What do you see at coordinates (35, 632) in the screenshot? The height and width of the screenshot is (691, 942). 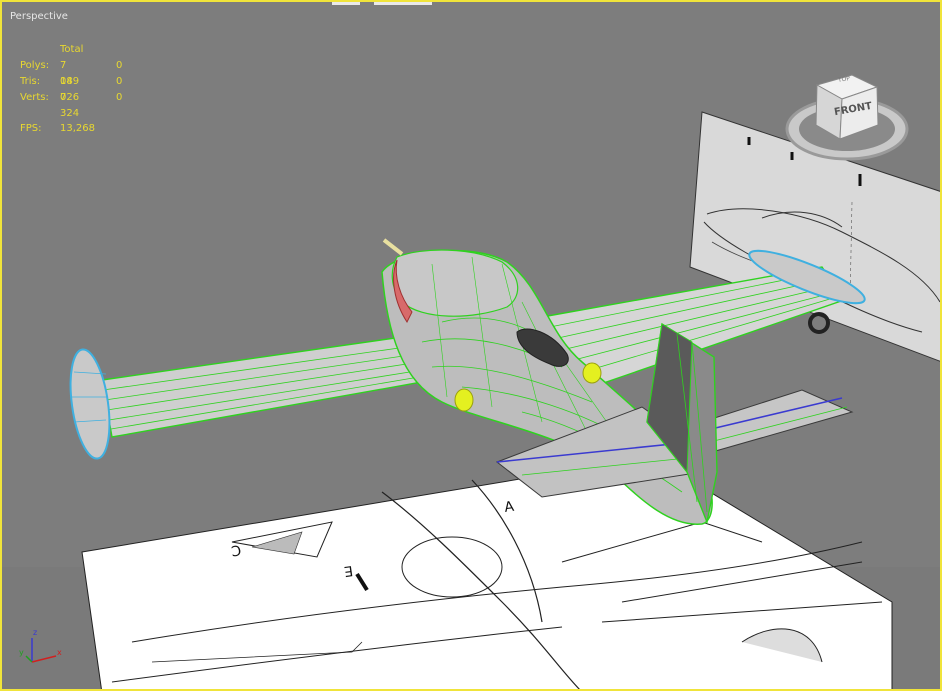 I see `axis-z-label: z` at bounding box center [35, 632].